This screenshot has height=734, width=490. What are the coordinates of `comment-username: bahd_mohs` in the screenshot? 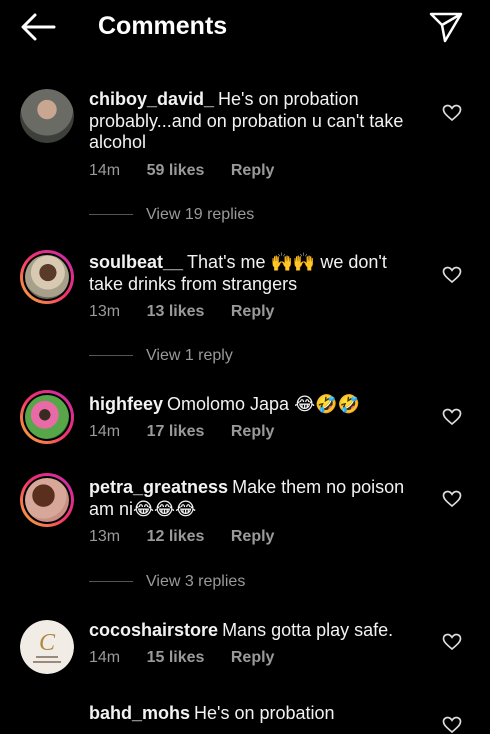 It's located at (139, 713).